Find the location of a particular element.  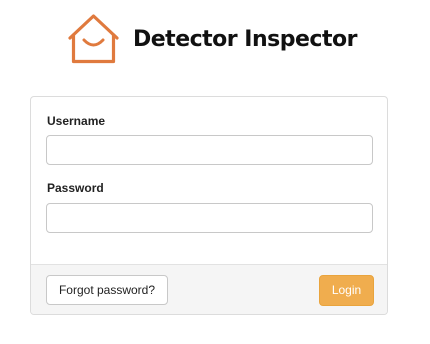

username-input is located at coordinates (209, 150).